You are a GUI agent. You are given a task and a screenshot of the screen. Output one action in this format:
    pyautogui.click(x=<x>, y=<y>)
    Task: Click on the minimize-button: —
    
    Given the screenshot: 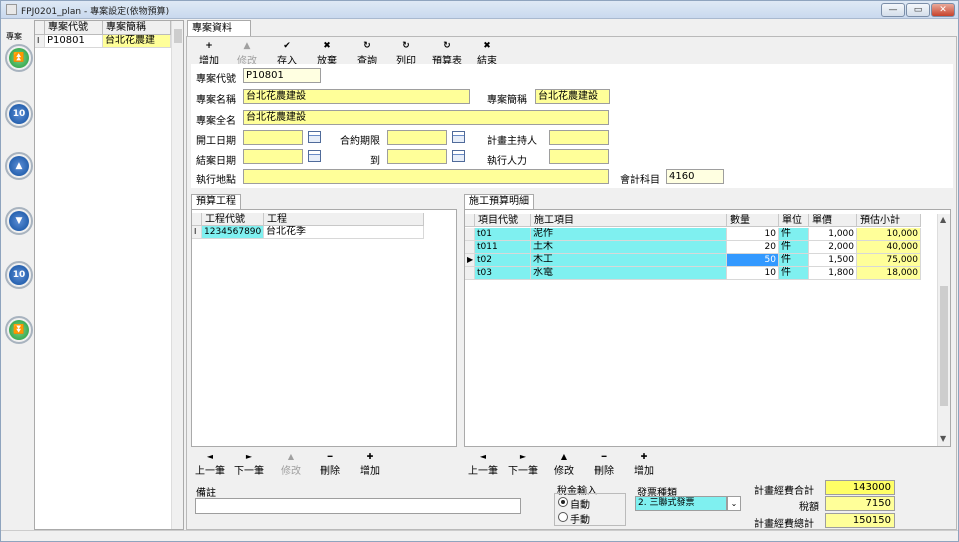 What is the action you would take?
    pyautogui.click(x=893, y=10)
    